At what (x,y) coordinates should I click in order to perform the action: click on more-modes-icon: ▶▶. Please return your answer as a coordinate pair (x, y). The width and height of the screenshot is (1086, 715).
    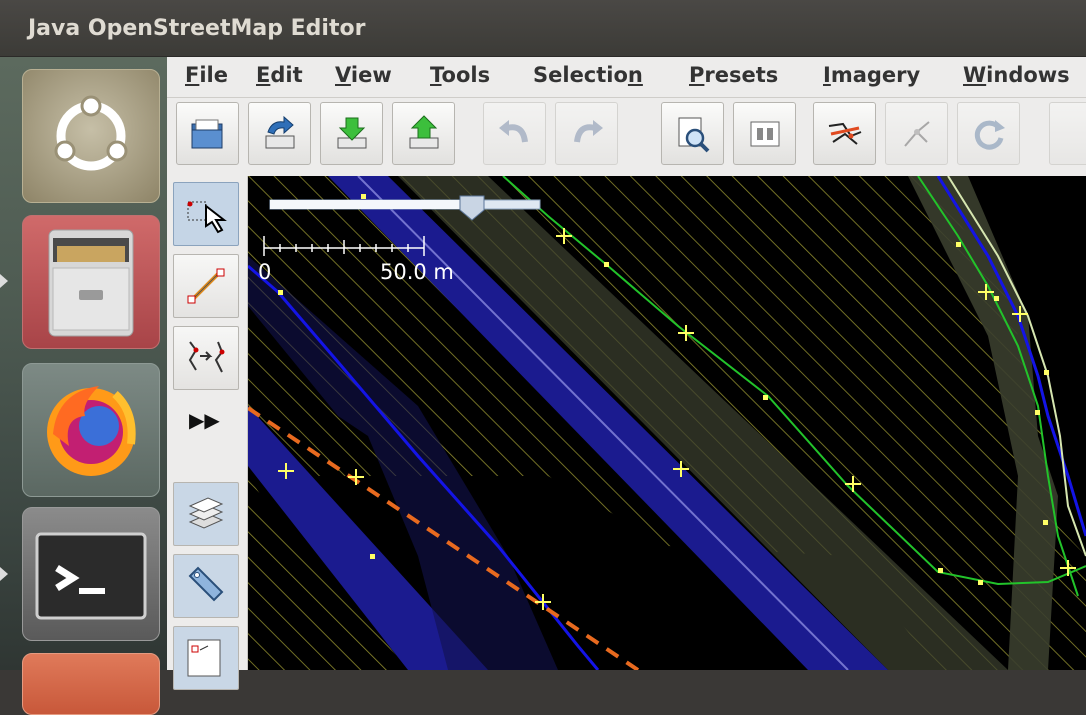
    Looking at the image, I should click on (204, 420).